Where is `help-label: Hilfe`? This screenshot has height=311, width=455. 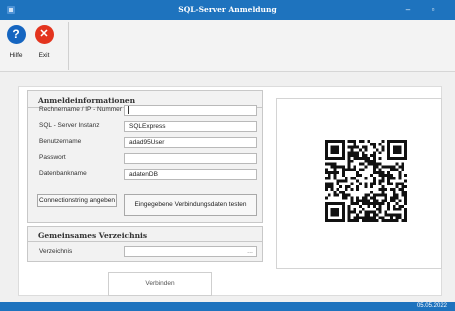
help-label: Hilfe is located at coordinates (16, 55).